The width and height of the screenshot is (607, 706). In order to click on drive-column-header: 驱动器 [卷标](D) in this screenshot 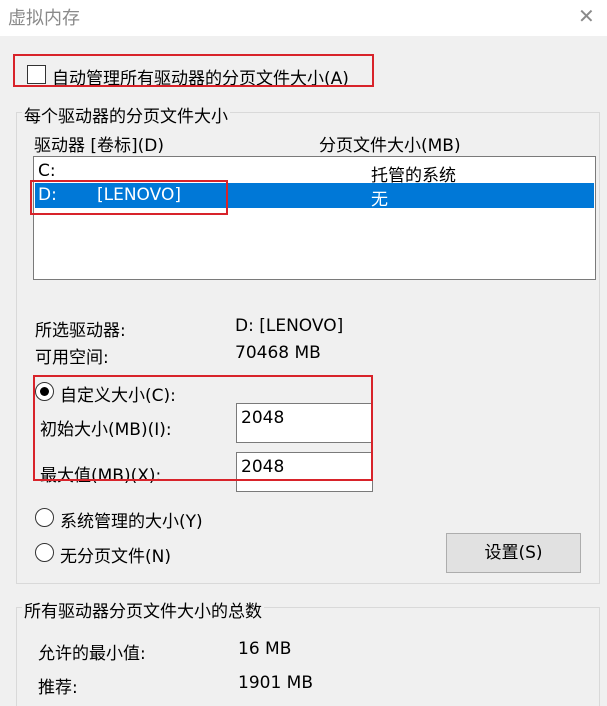, I will do `click(99, 146)`.